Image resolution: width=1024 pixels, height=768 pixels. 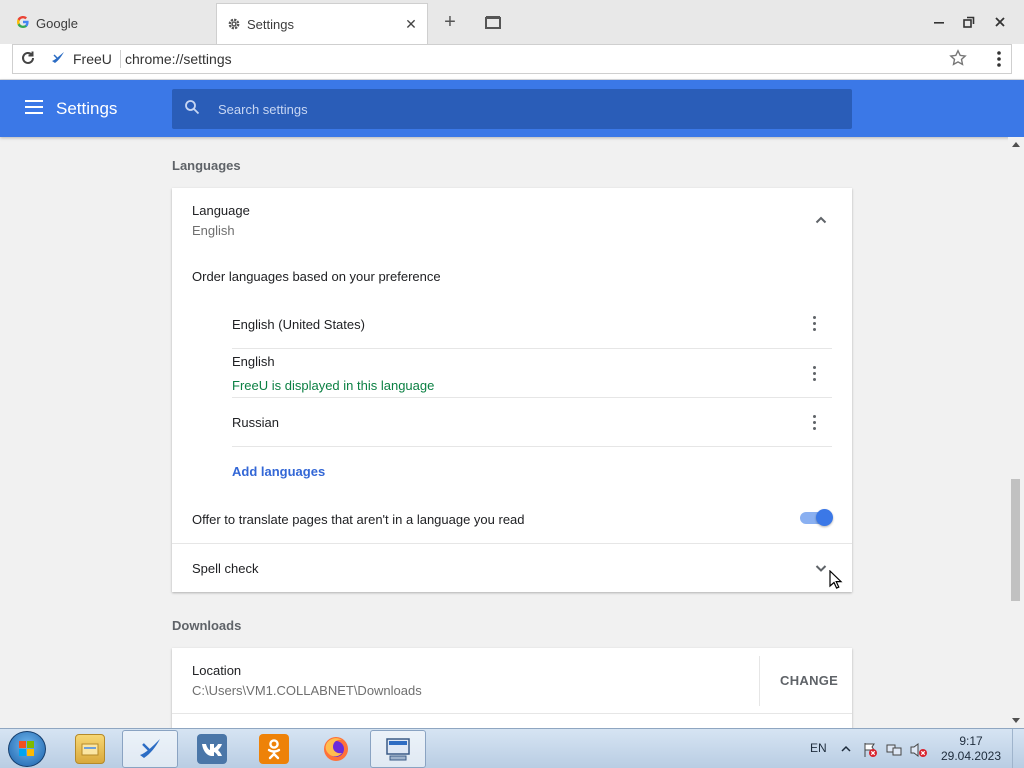 I want to click on translate-toggle, so click(x=816, y=517).